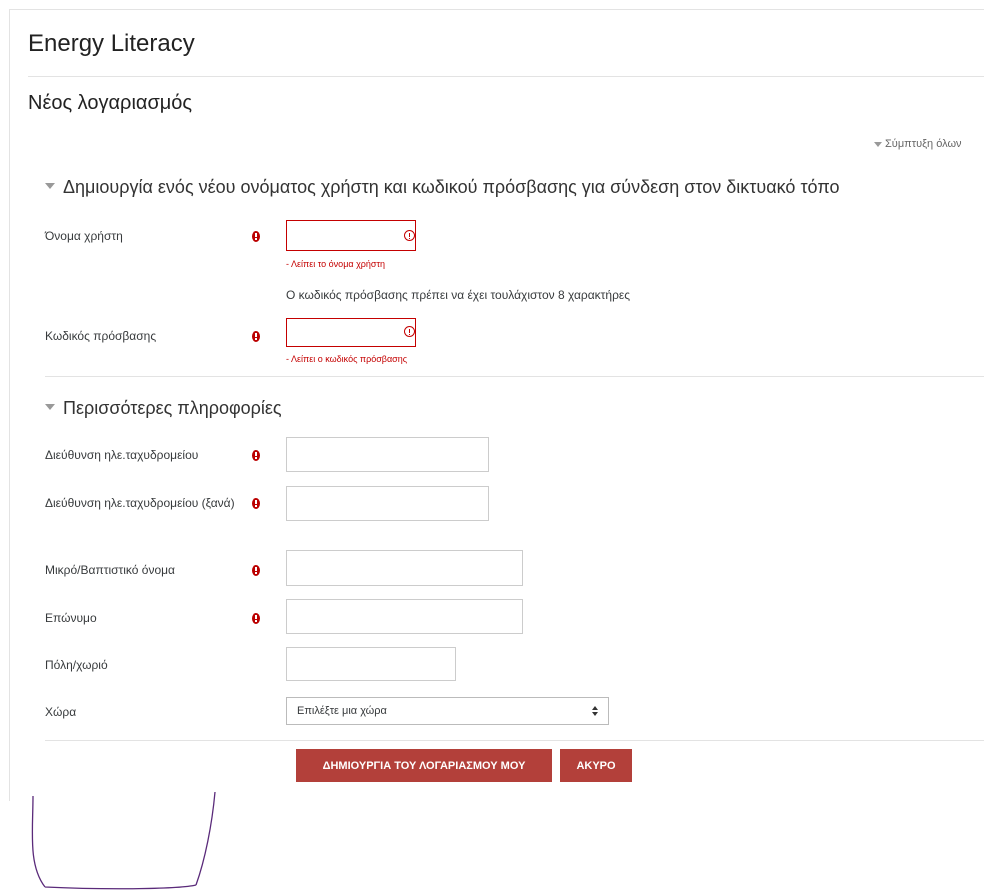  Describe the element at coordinates (387, 503) in the screenshot. I see `email-again-input` at that location.